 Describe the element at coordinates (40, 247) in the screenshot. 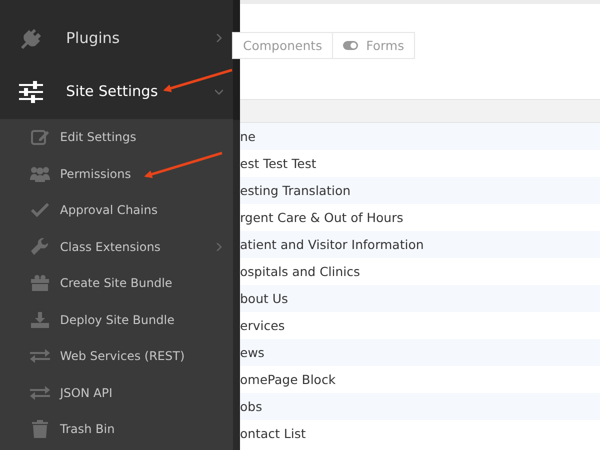

I see `wrench-icon` at that location.